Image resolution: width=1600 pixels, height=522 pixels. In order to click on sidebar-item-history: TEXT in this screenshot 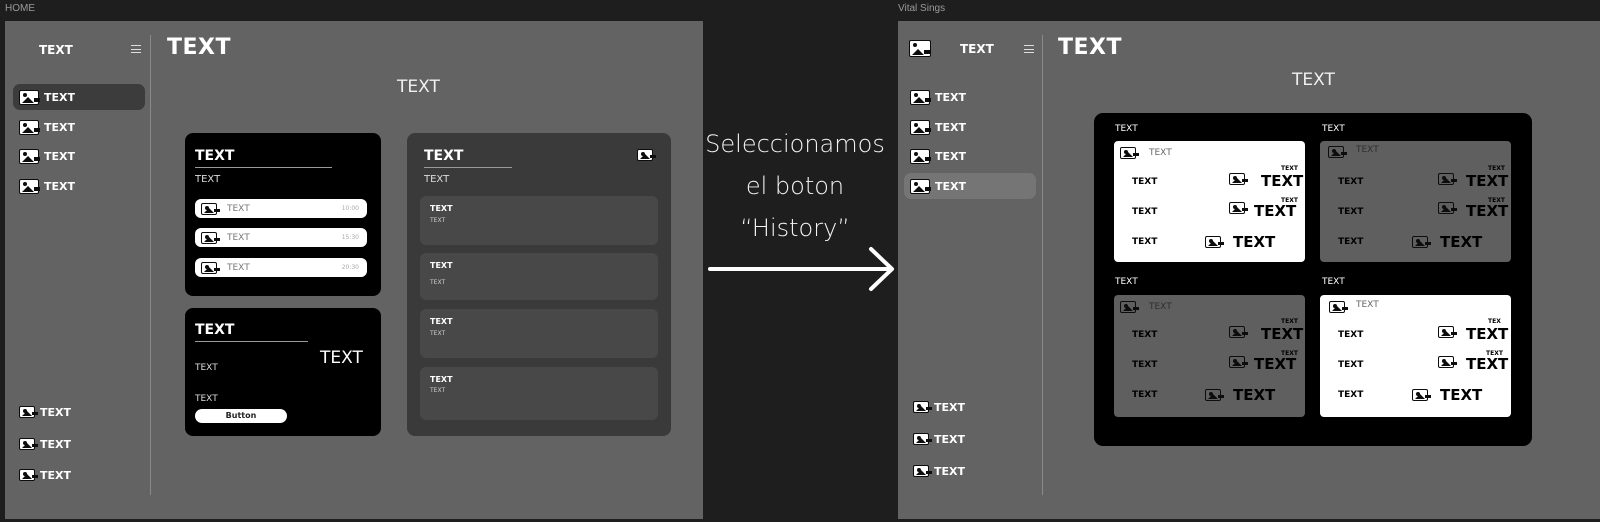, I will do `click(970, 186)`.